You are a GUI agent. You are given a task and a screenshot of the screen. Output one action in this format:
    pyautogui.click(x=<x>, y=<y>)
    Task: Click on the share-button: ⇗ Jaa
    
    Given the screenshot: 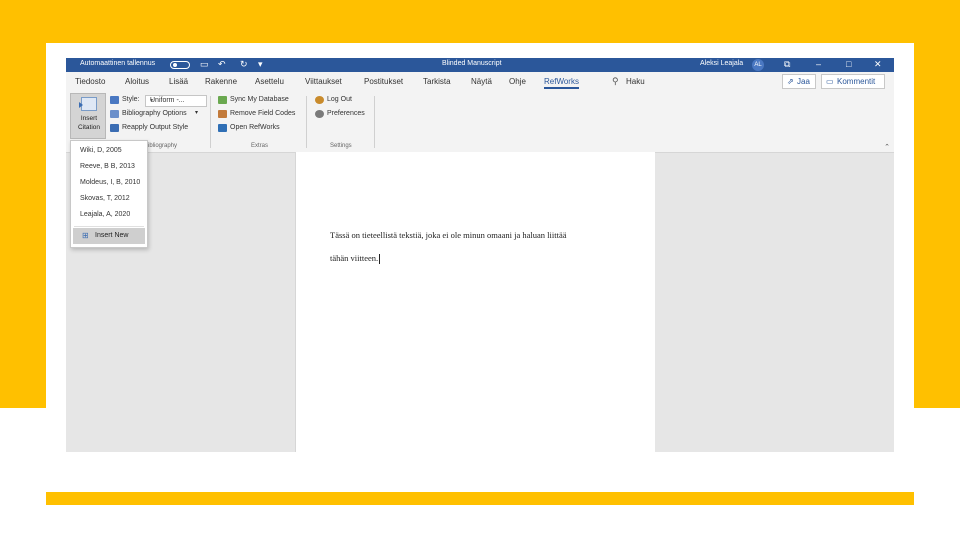 What is the action you would take?
    pyautogui.click(x=799, y=81)
    